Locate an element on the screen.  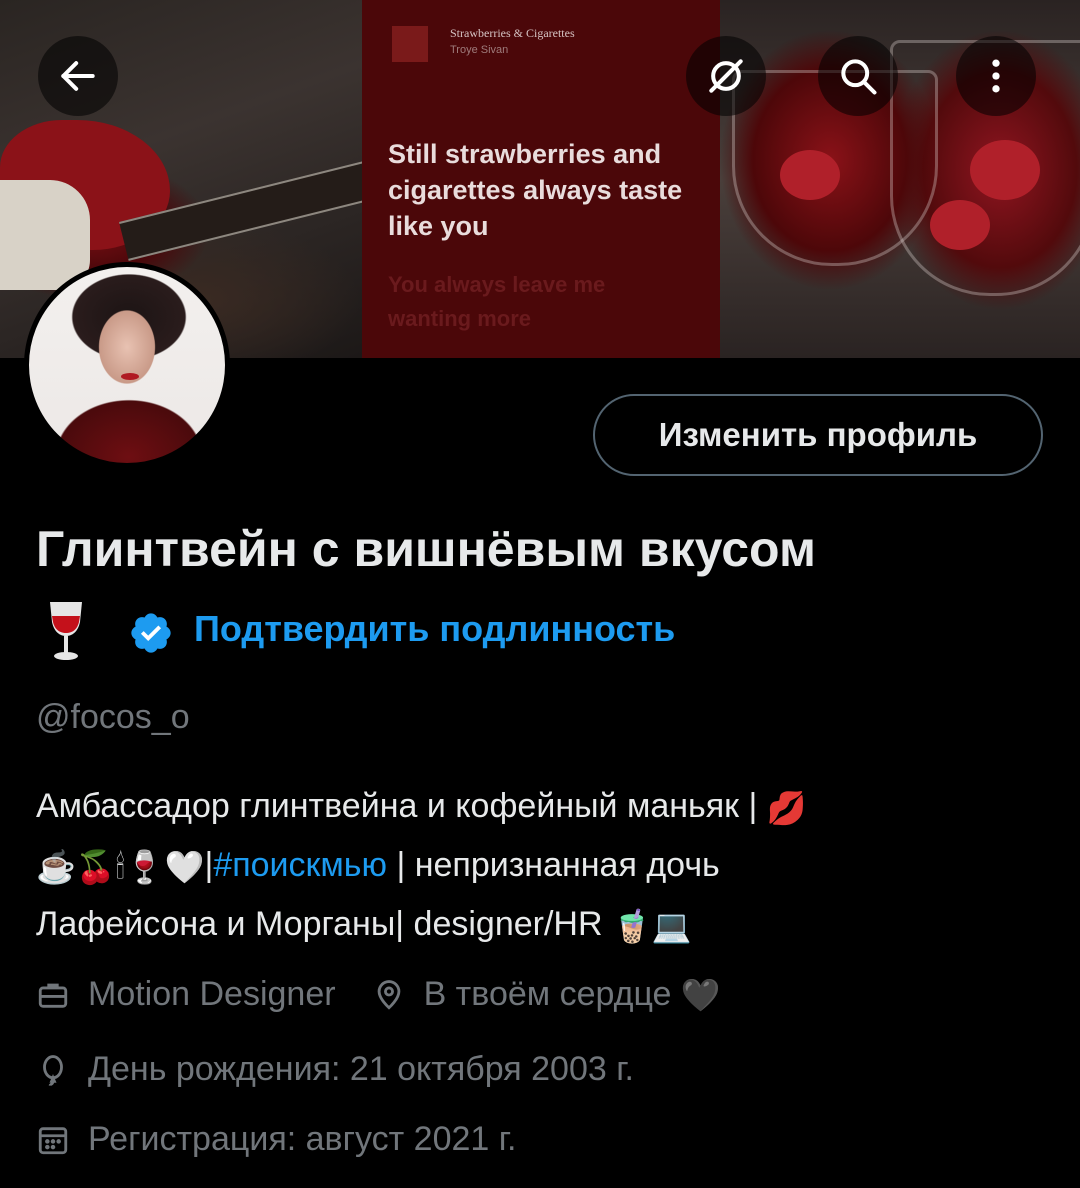
calendar-icon is located at coordinates (53, 1140).